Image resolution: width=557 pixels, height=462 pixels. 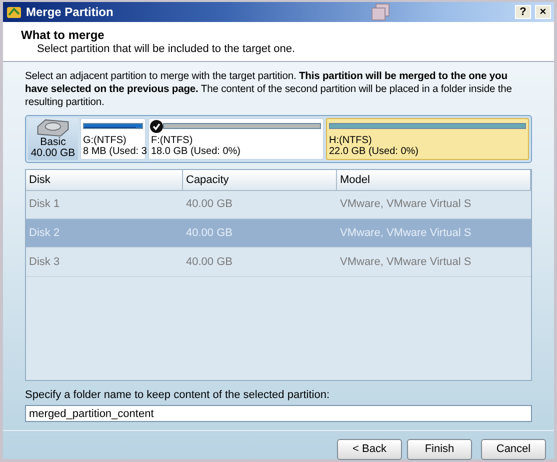 What do you see at coordinates (172, 140) in the screenshot?
I see `partition-name: F:(NTFS)` at bounding box center [172, 140].